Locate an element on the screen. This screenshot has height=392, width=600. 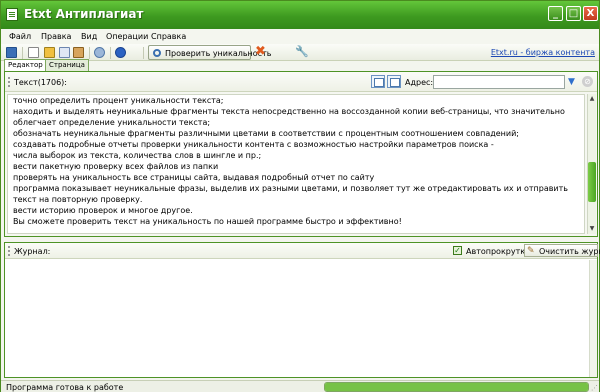
scroll-down-icon: ▼ is located at coordinates (592, 228).